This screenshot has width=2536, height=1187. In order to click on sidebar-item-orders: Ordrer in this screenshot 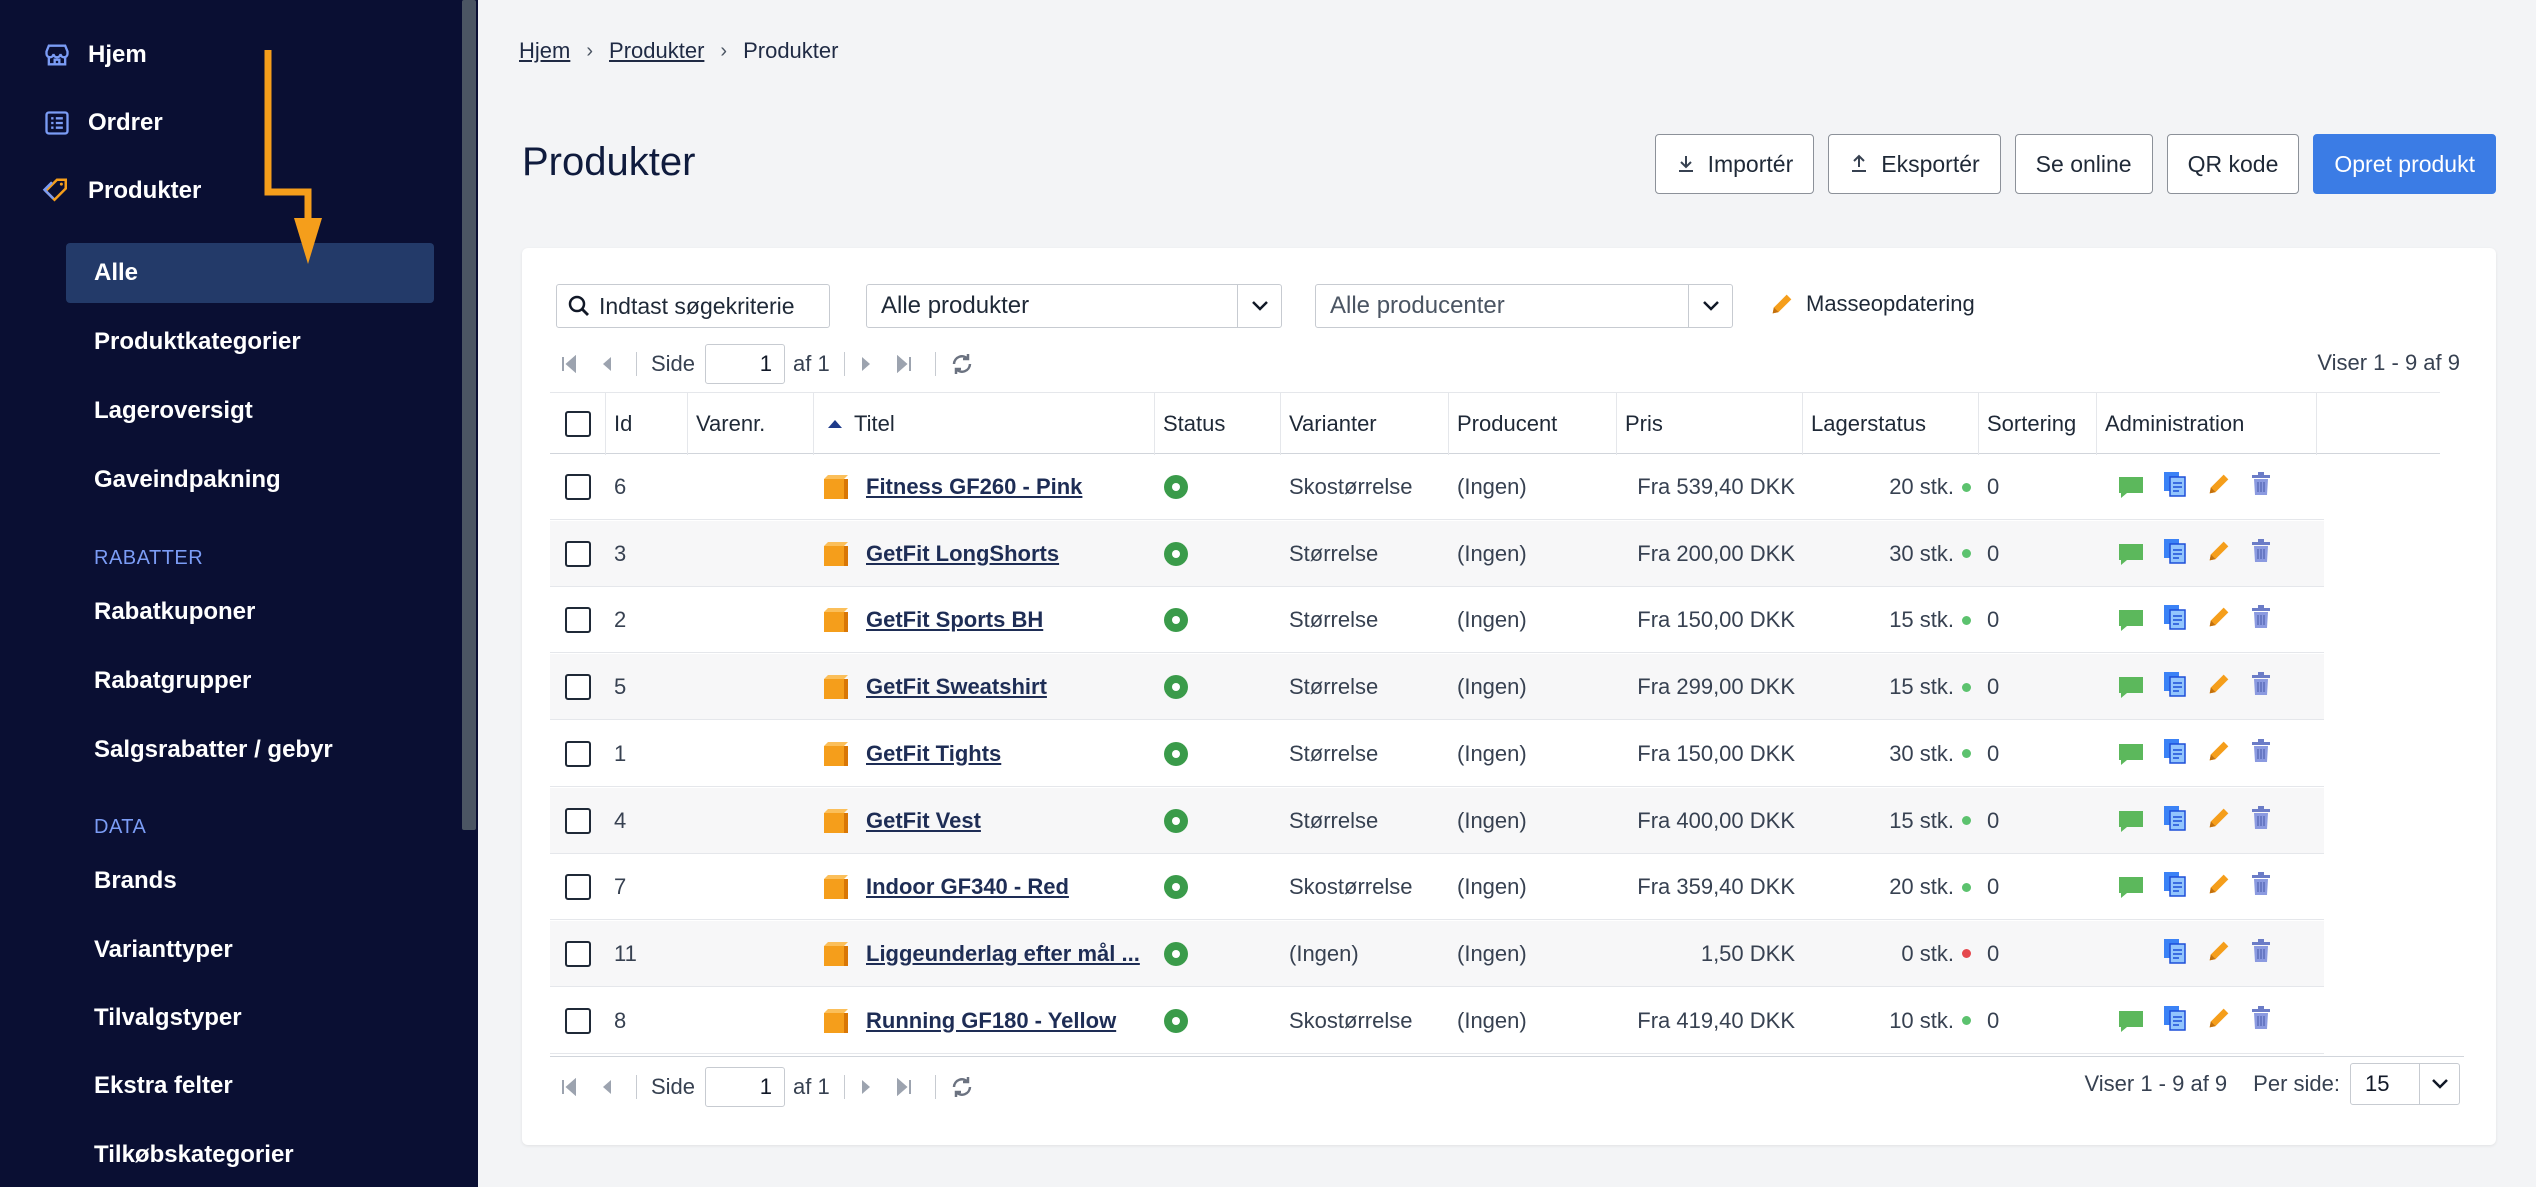, I will do `click(101, 123)`.